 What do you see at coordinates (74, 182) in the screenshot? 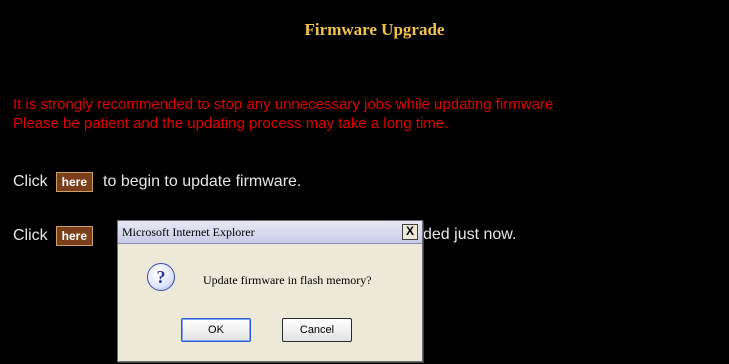
I see `begin-update-here-button: here` at bounding box center [74, 182].